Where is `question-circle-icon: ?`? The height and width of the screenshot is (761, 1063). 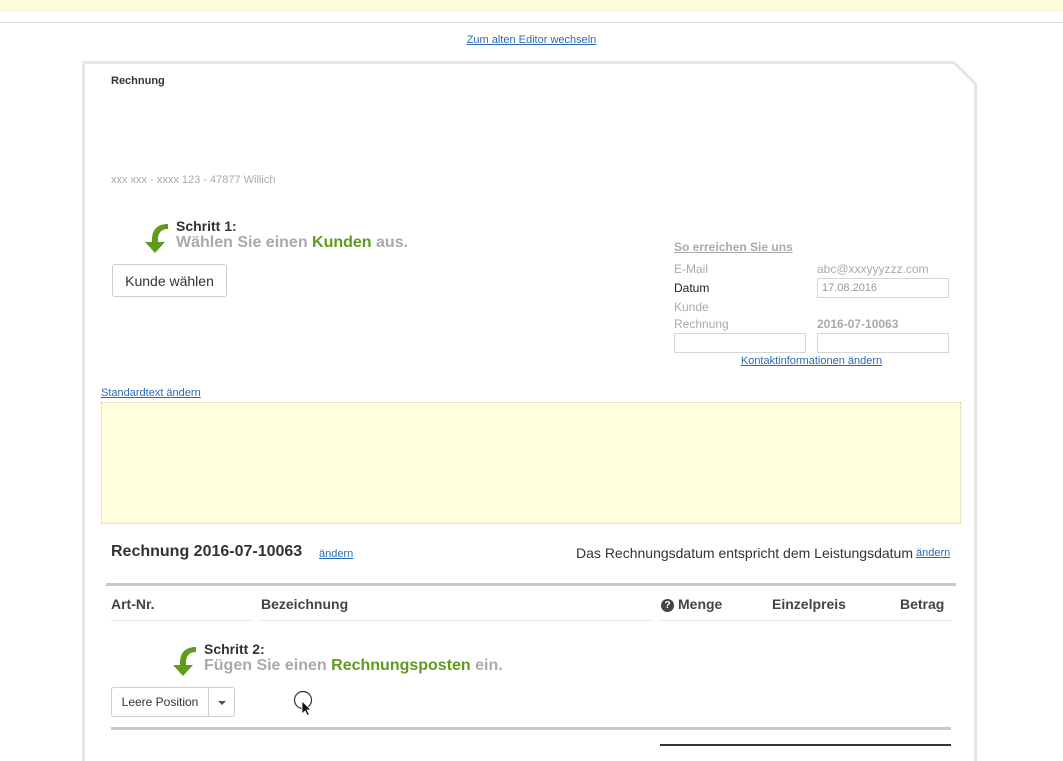 question-circle-icon: ? is located at coordinates (667, 605).